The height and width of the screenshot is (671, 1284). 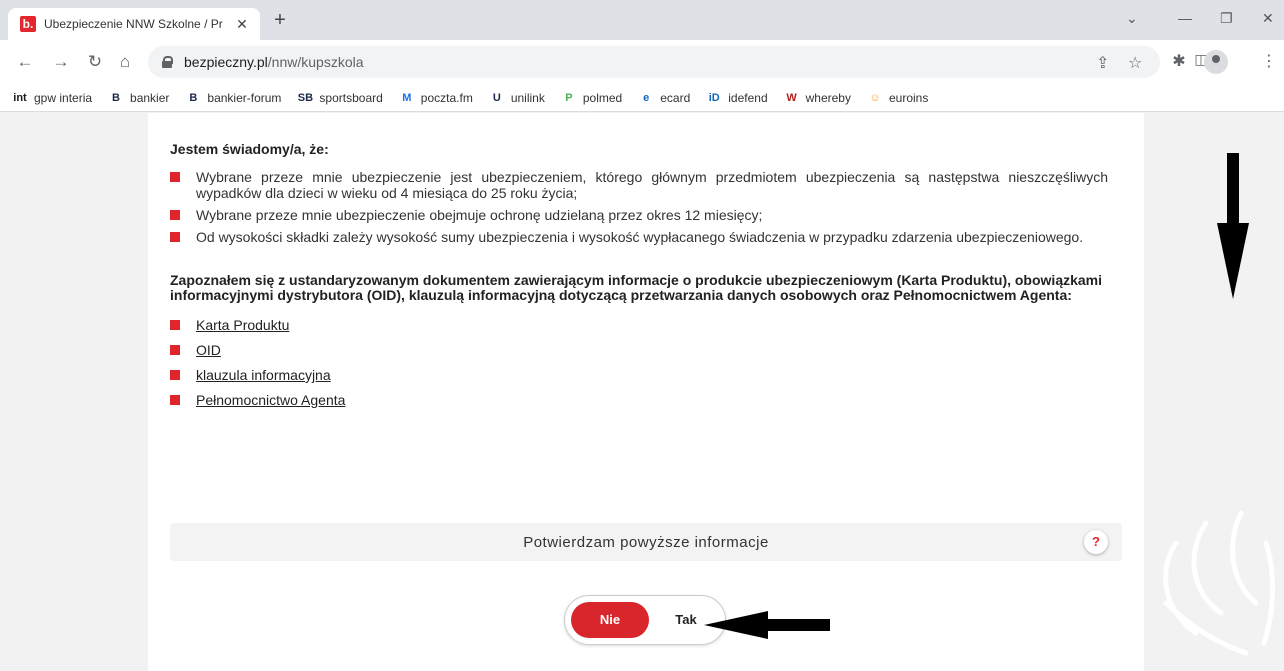 I want to click on down-arrow-annotation-icon, so click(x=1233, y=226).